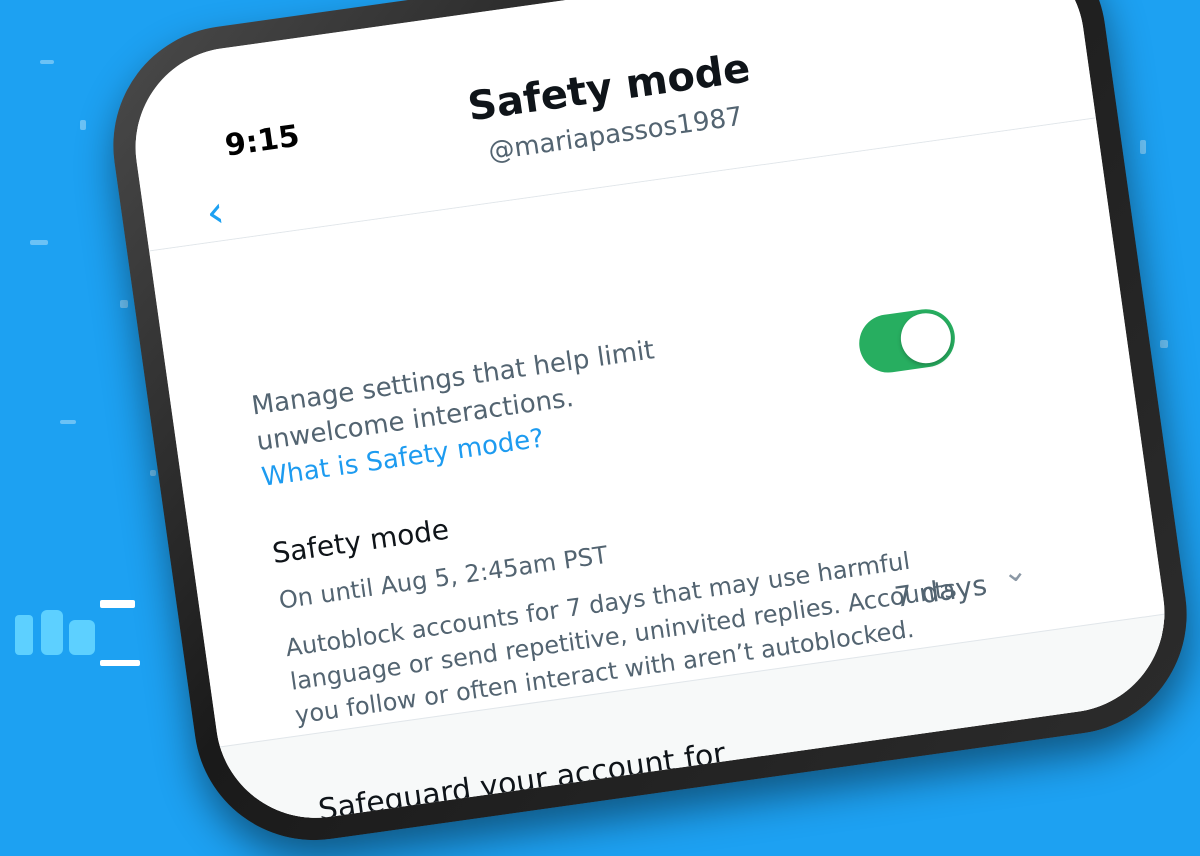 The height and width of the screenshot is (856, 1200). I want to click on chevron-down-icon: ⌄, so click(1015, 572).